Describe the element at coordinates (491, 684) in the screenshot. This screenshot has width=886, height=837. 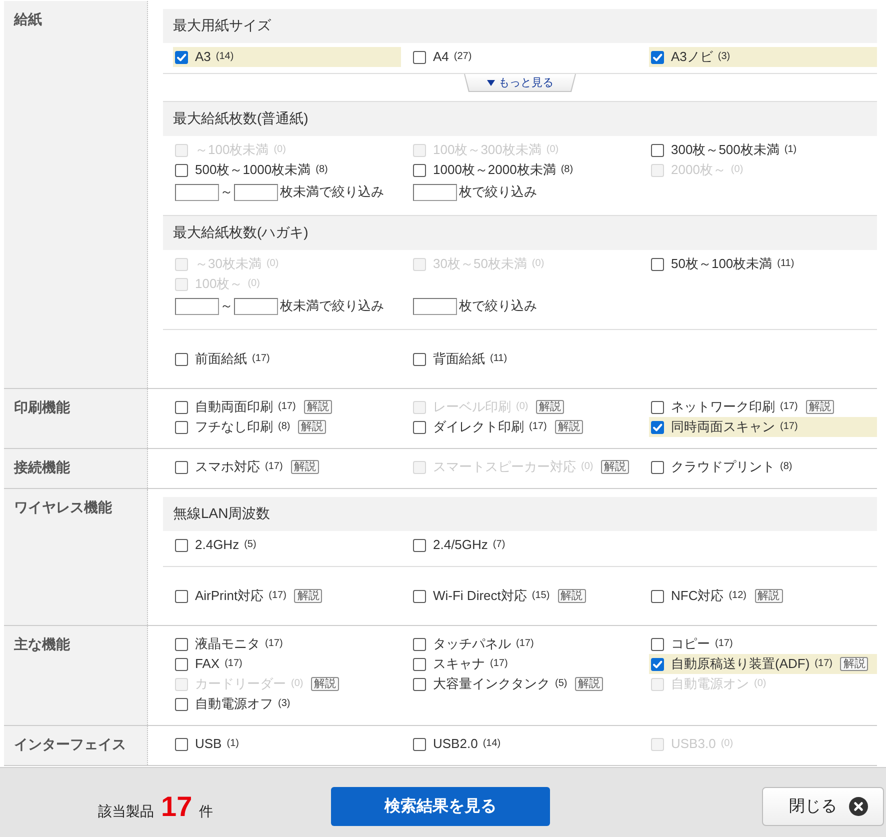
I see `option-label: 大容量インクタンク` at that location.